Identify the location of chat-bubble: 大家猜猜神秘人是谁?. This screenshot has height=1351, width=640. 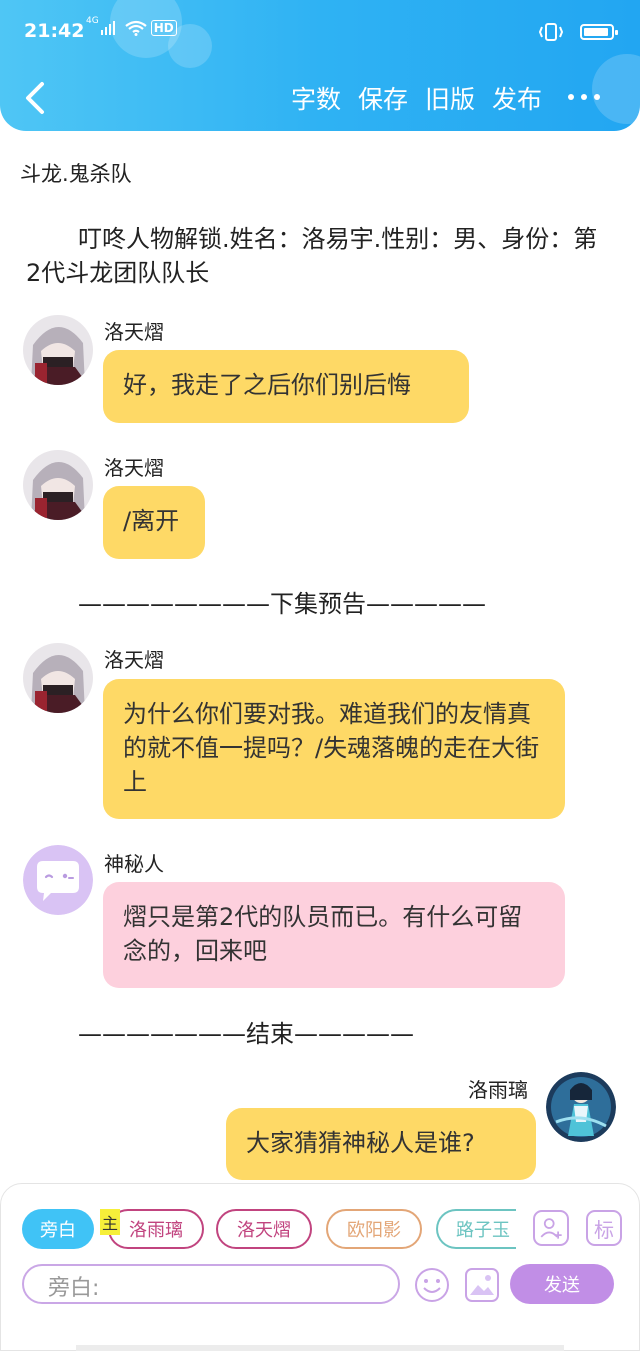
(381, 1144).